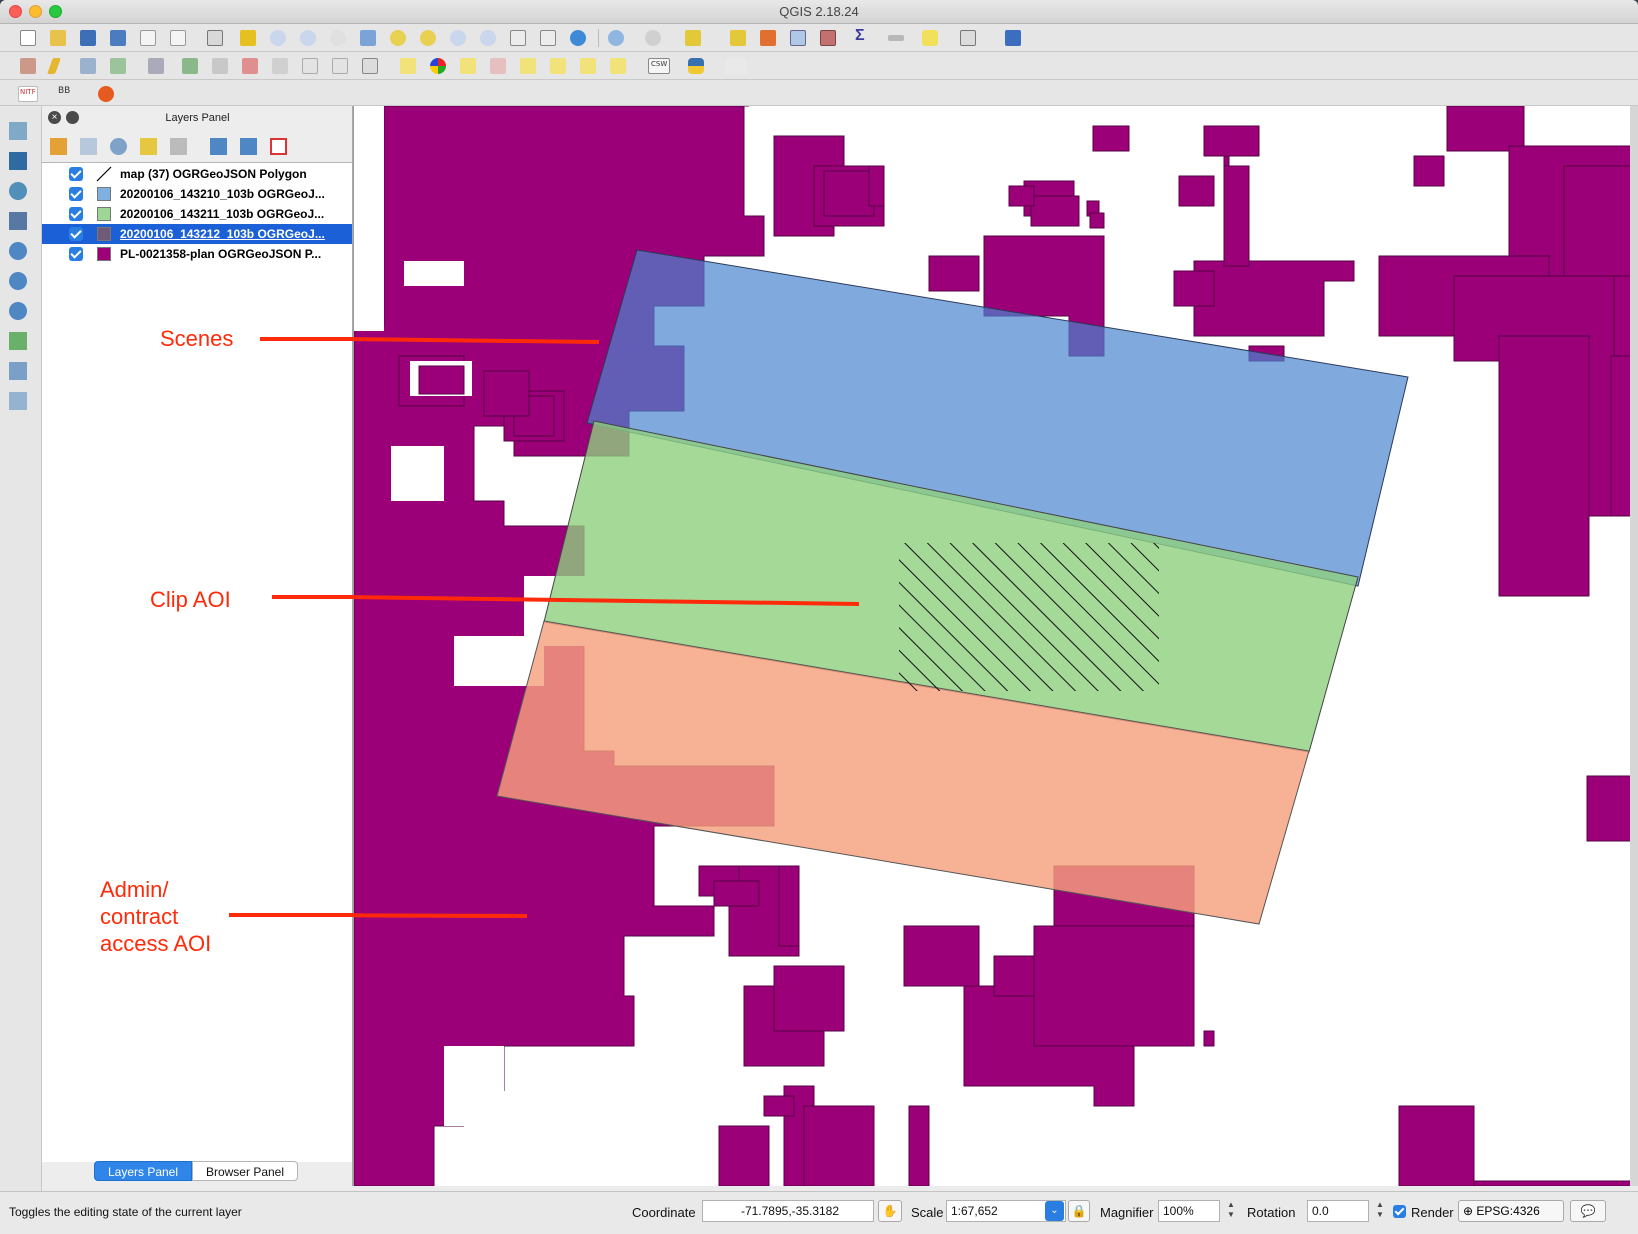  I want to click on current-edits-icon, so click(28, 66).